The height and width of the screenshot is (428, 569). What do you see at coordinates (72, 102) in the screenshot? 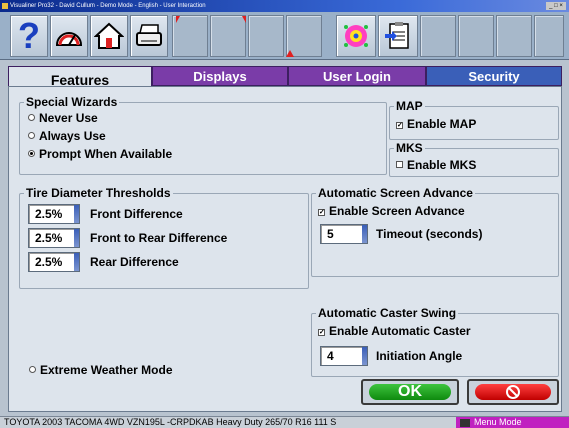
I see `special-wizards-title: Special Wizards` at bounding box center [72, 102].